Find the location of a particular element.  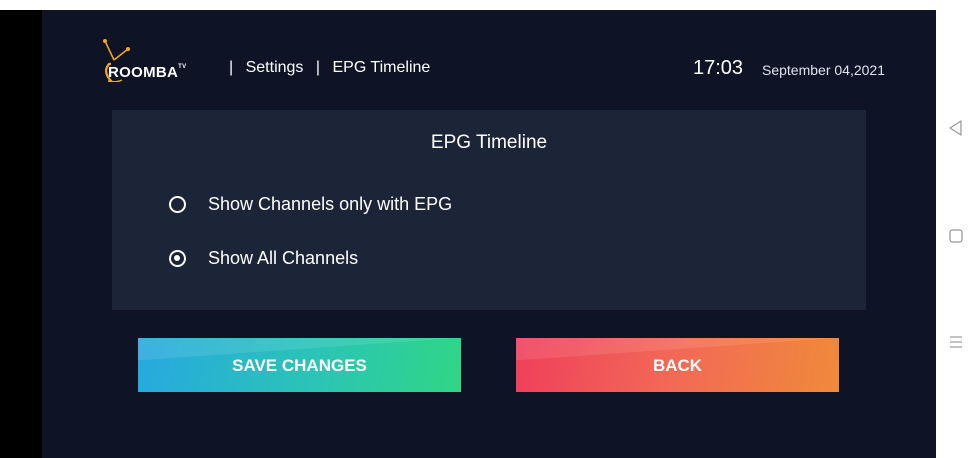

roomba-logo: ROOMBATV is located at coordinates (157, 57).